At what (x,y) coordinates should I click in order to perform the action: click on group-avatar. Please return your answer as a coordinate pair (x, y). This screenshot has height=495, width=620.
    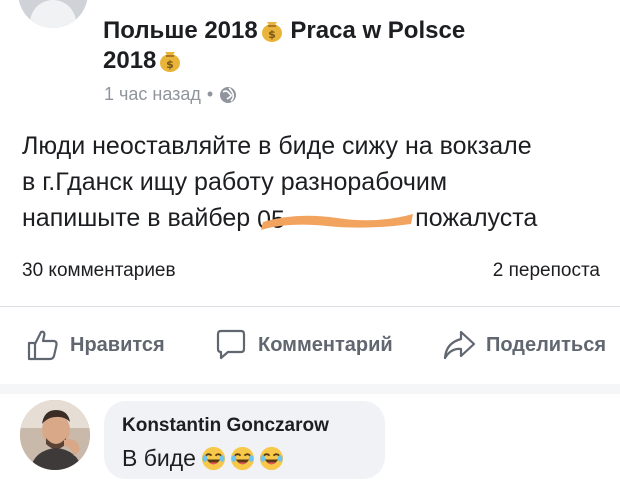
    Looking at the image, I should click on (53, 14).